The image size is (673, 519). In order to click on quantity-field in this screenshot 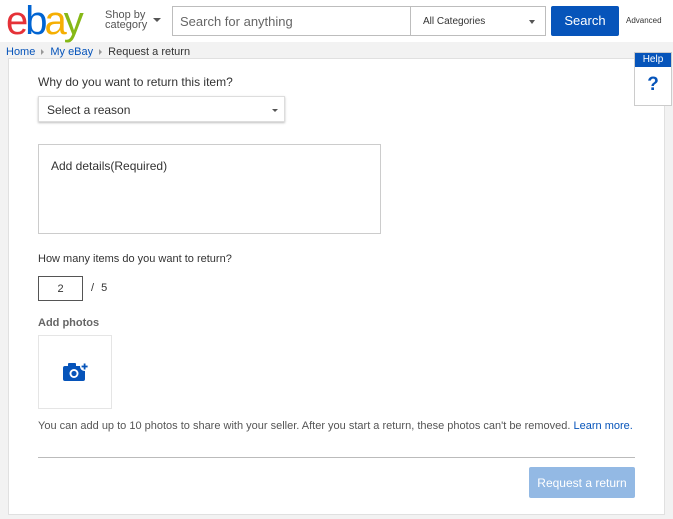, I will do `click(60, 288)`.